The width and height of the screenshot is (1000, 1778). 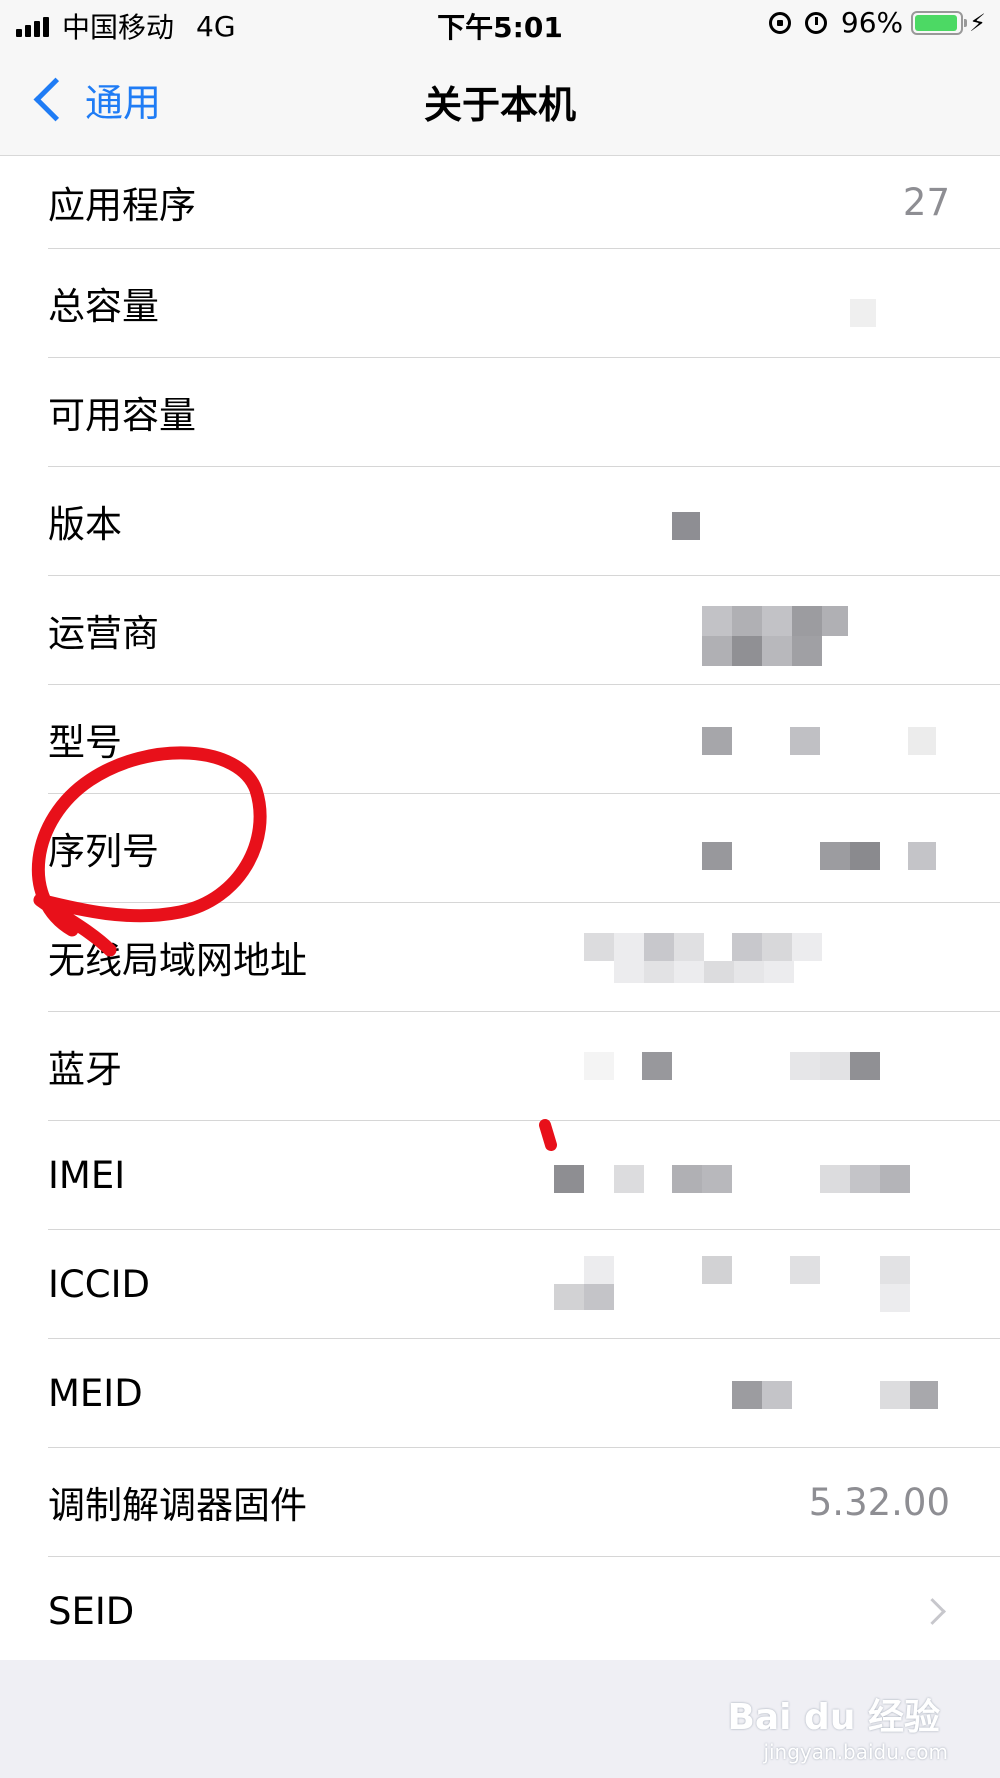 I want to click on row-value: 5.32.00, so click(x=879, y=1502).